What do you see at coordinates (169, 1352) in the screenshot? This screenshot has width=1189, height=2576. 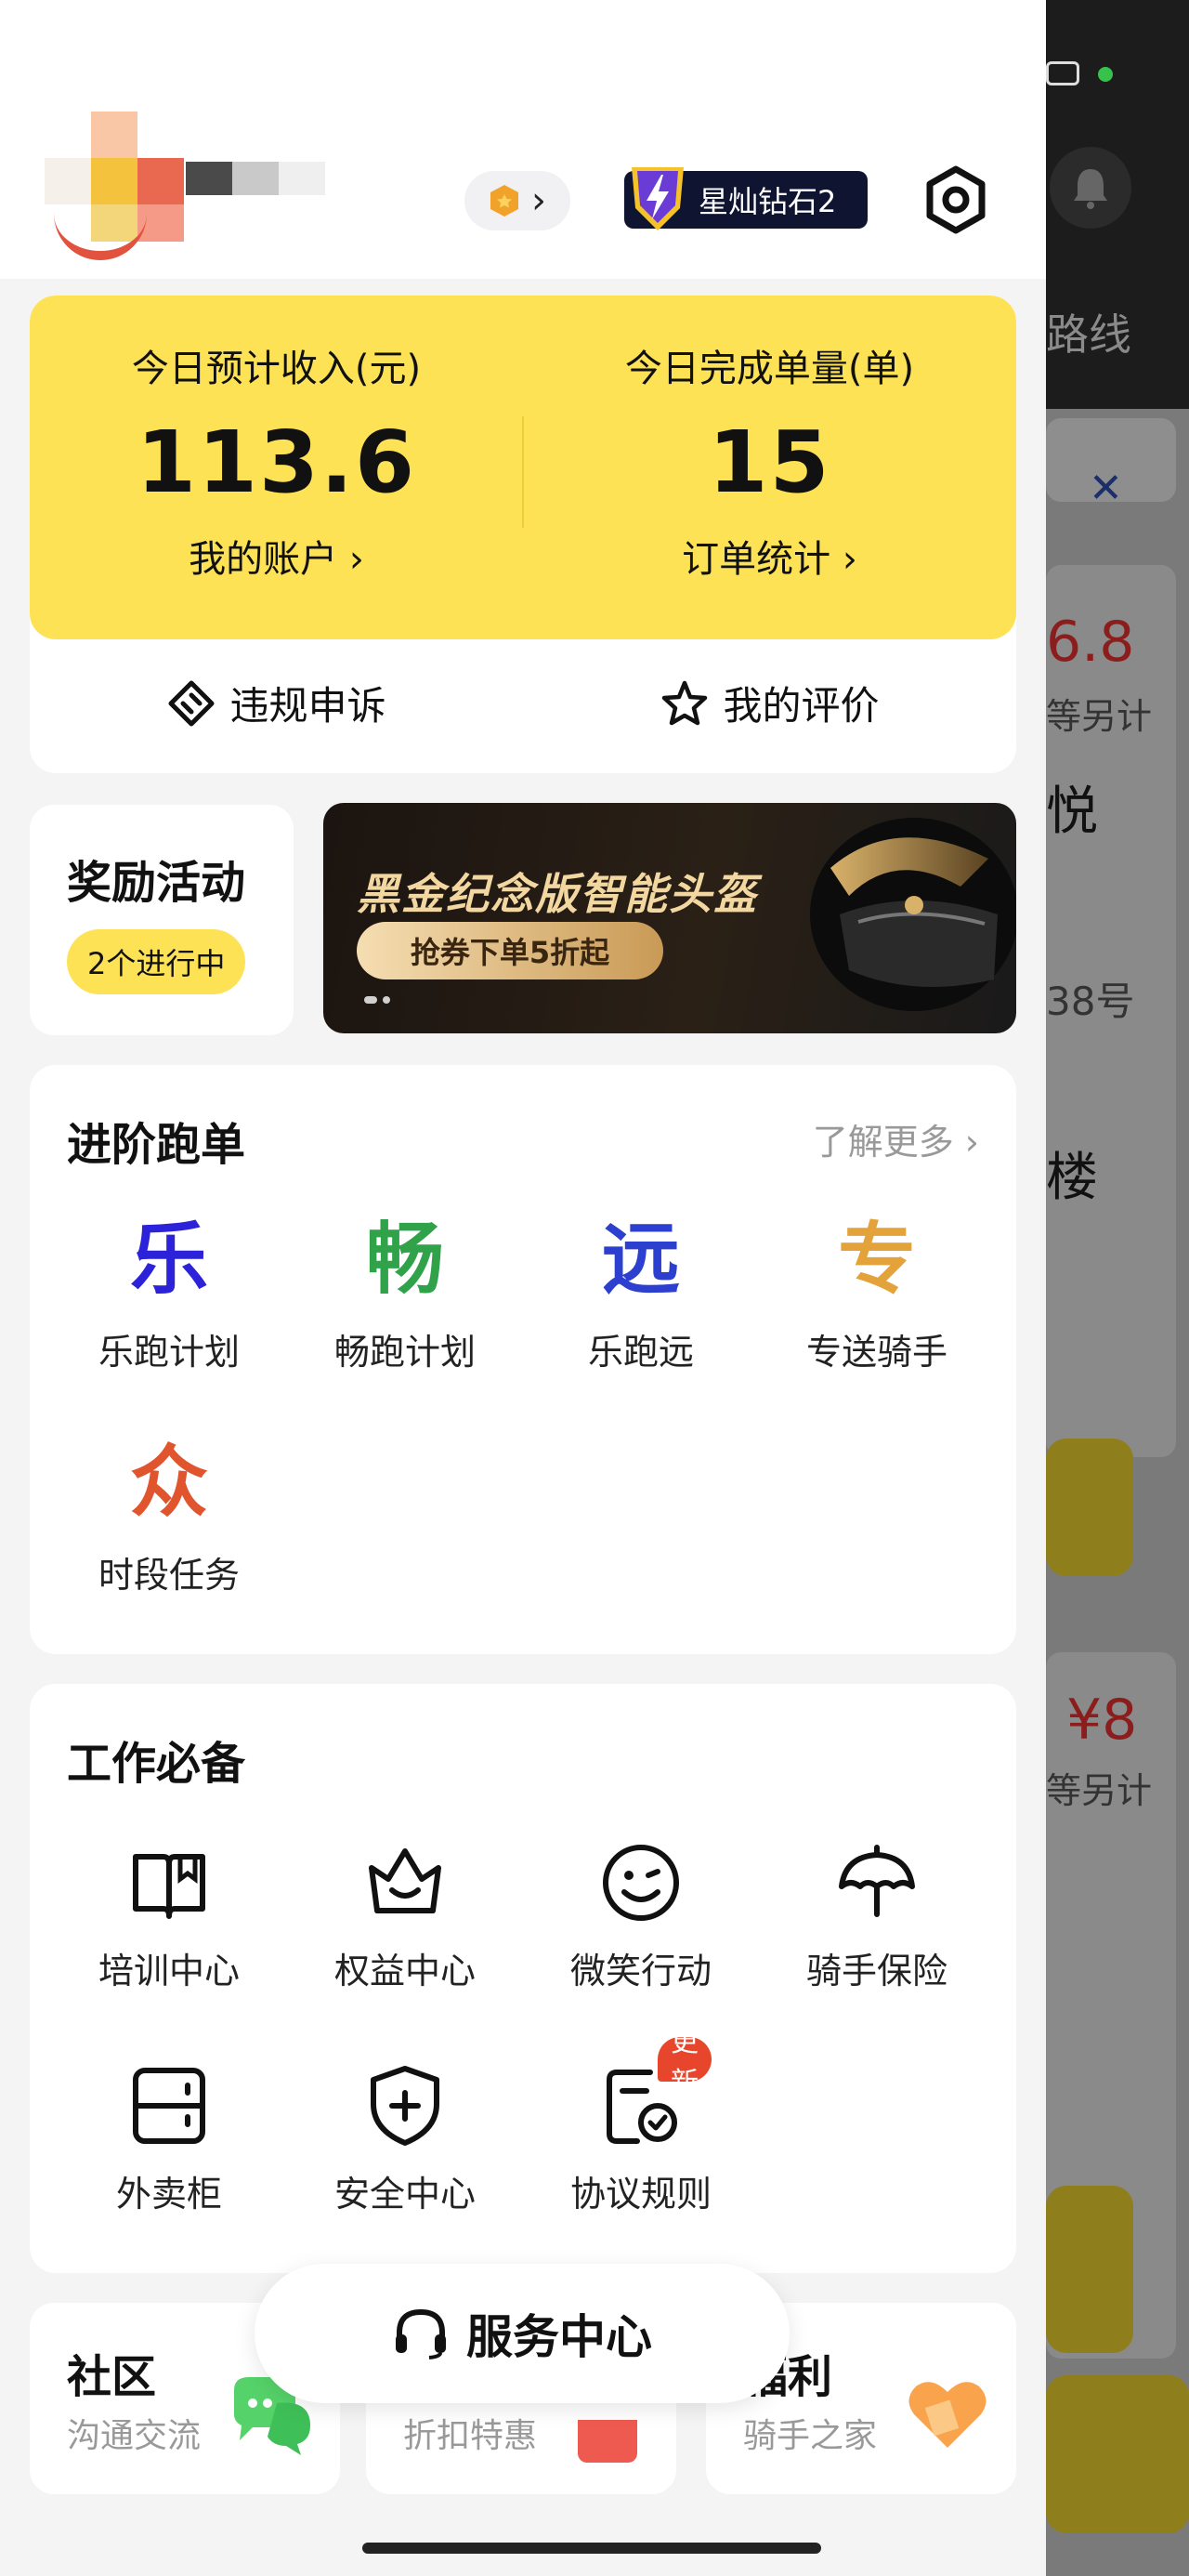 I see `plan-label: 乐跑计划` at bounding box center [169, 1352].